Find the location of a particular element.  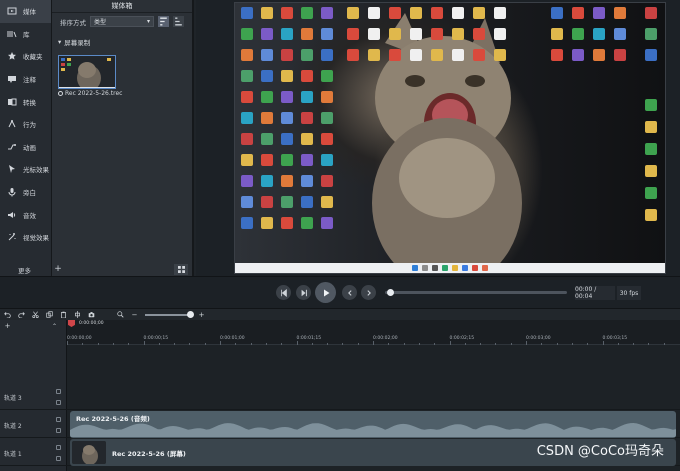

add-track-icon: + is located at coordinates (7, 326).